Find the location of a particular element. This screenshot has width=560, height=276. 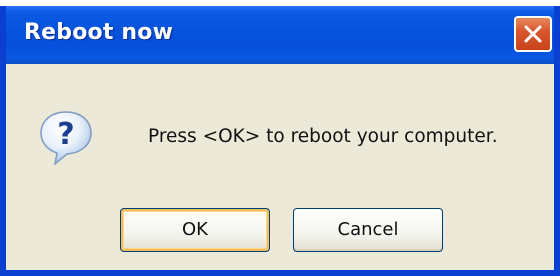

dialog-title: Reboot now is located at coordinates (99, 32).